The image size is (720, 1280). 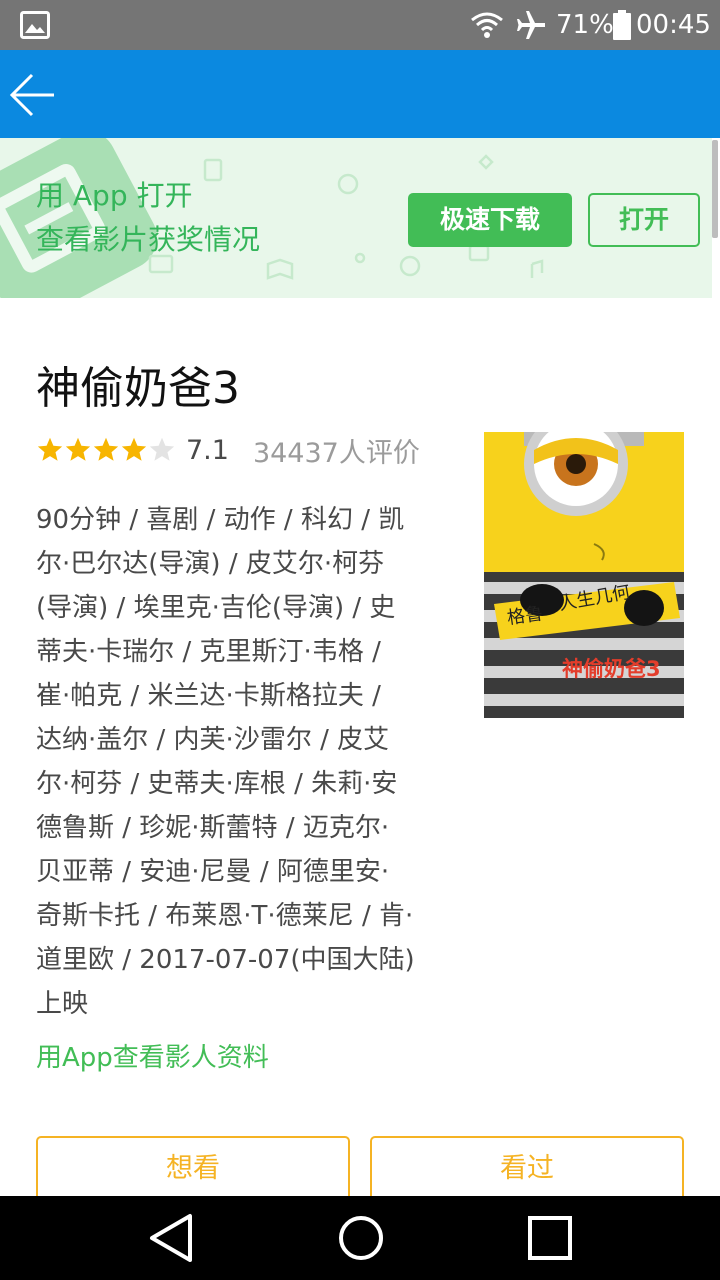 I want to click on nav-back-icon, so click(x=171, y=1238).